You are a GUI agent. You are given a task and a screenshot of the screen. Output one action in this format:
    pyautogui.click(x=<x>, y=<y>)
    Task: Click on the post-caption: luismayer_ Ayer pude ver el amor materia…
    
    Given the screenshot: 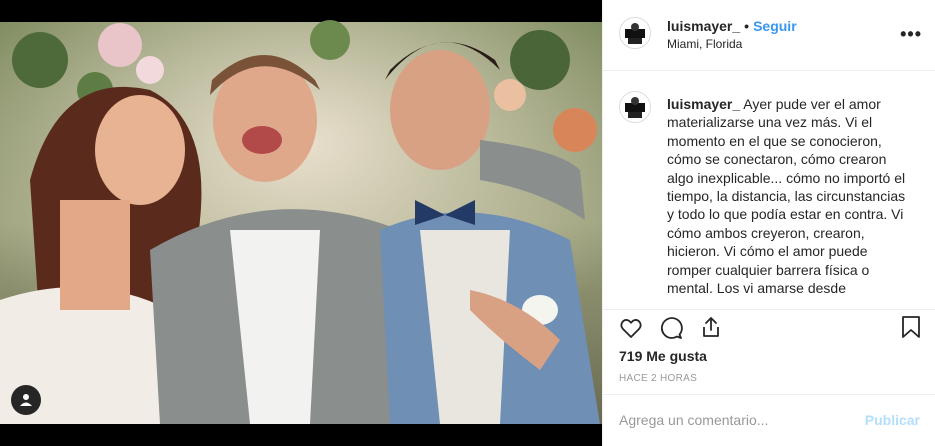 What is the action you would take?
    pyautogui.click(x=791, y=196)
    